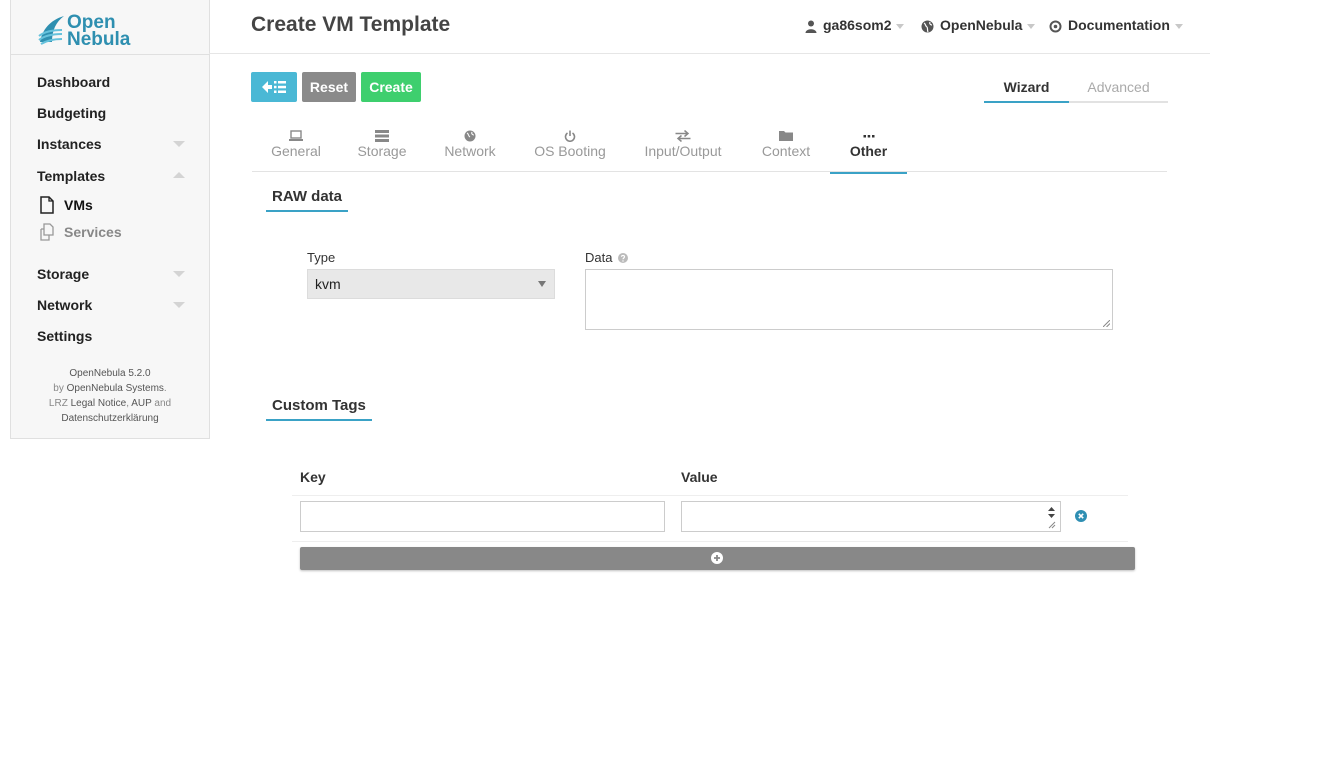  I want to click on back-to-list-button, so click(274, 87).